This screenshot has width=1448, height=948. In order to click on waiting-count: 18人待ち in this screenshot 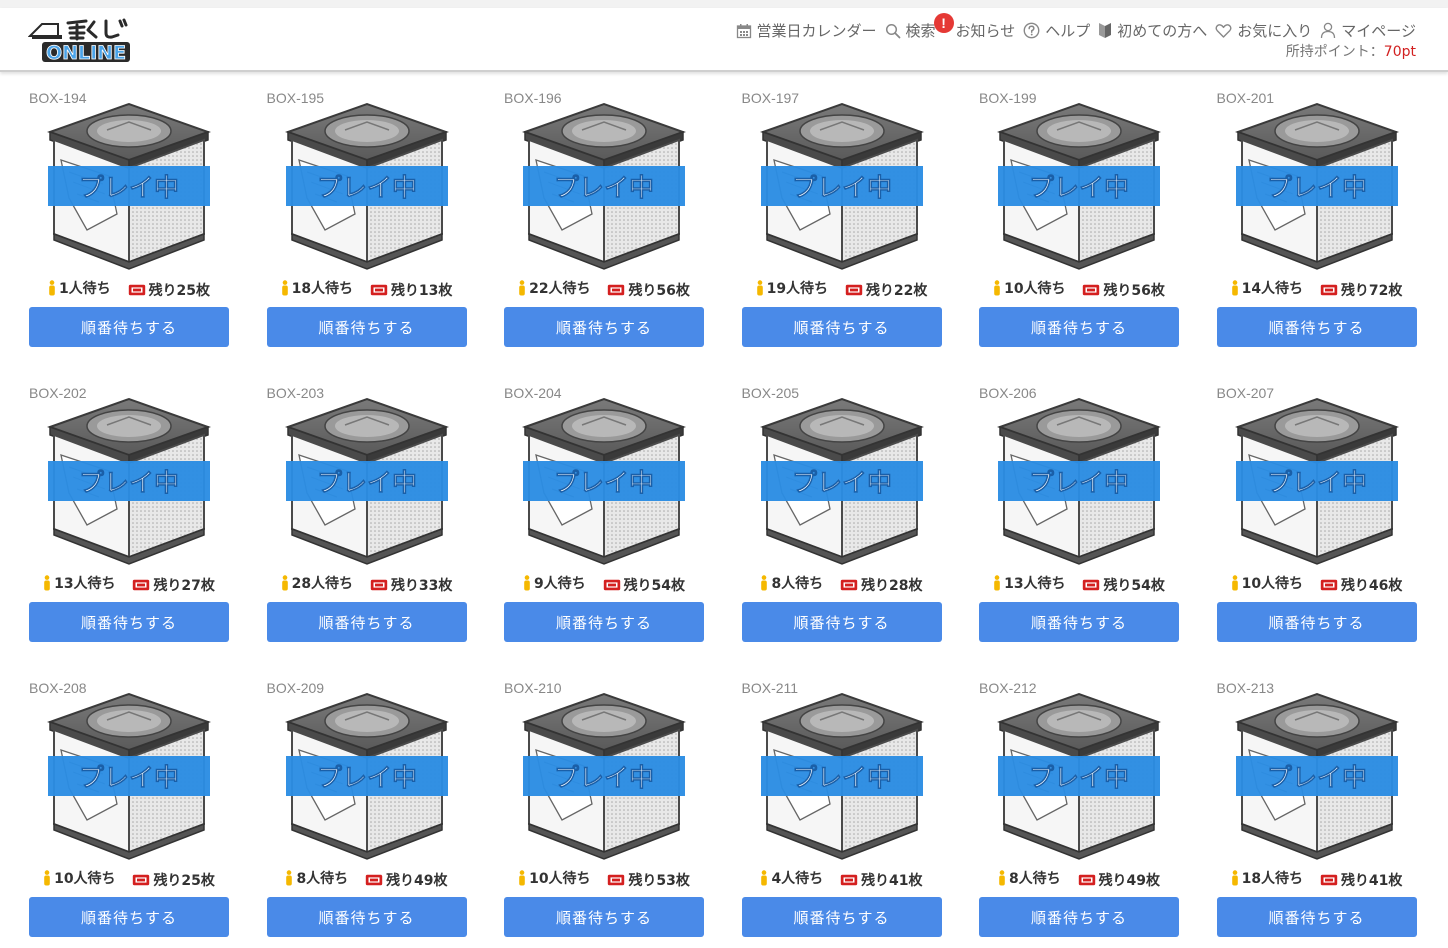, I will do `click(1267, 878)`.